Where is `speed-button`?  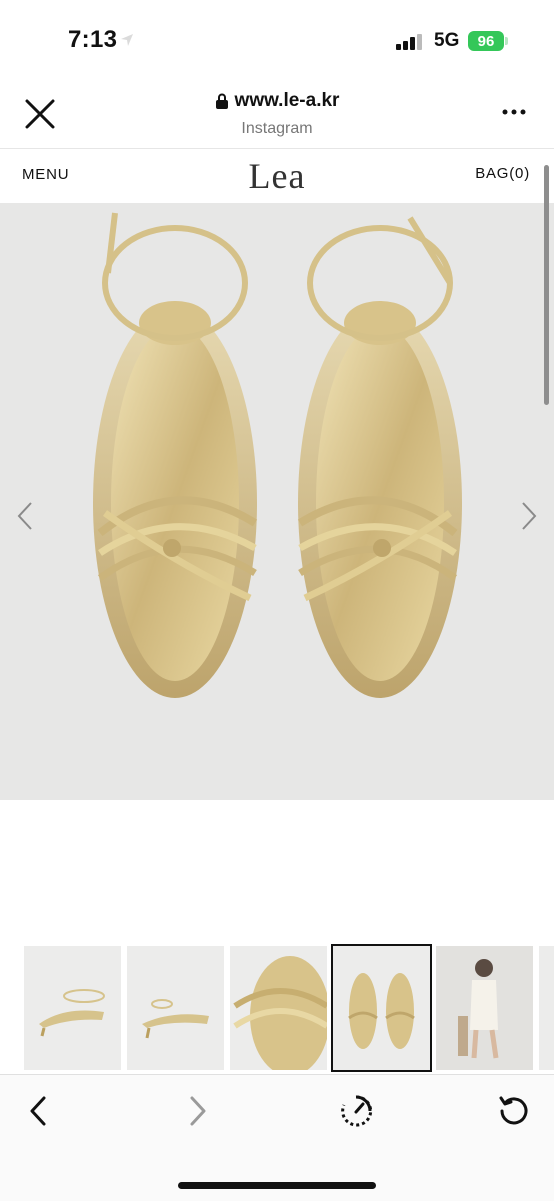
speed-button is located at coordinates (356, 1111).